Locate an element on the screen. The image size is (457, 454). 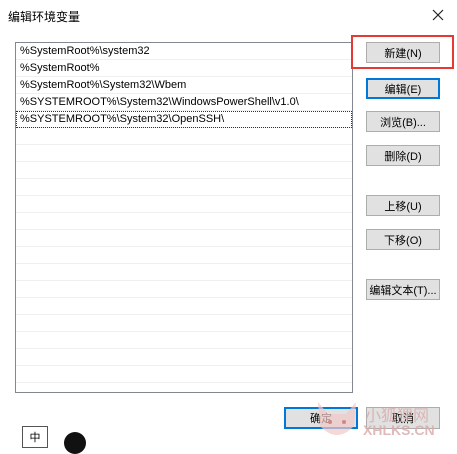
fox-watermark-icon is located at coordinates (337, 418).